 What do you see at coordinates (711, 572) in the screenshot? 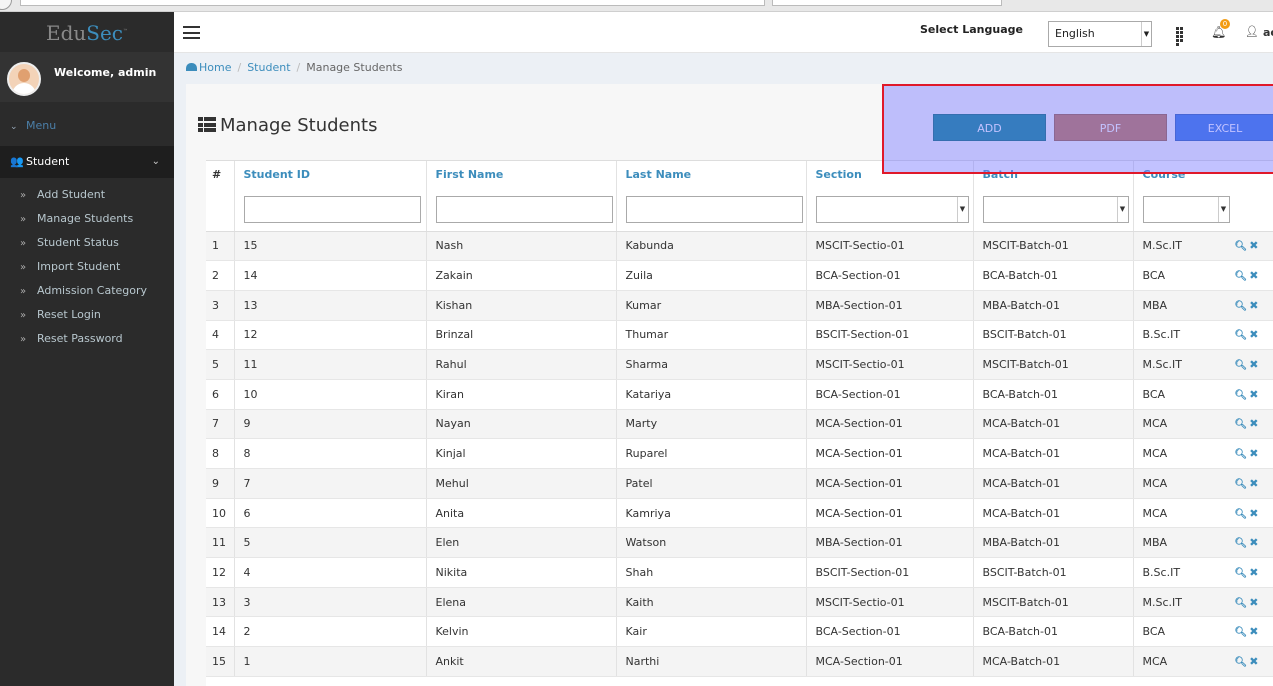
I see `cell-last-name: Shah` at bounding box center [711, 572].